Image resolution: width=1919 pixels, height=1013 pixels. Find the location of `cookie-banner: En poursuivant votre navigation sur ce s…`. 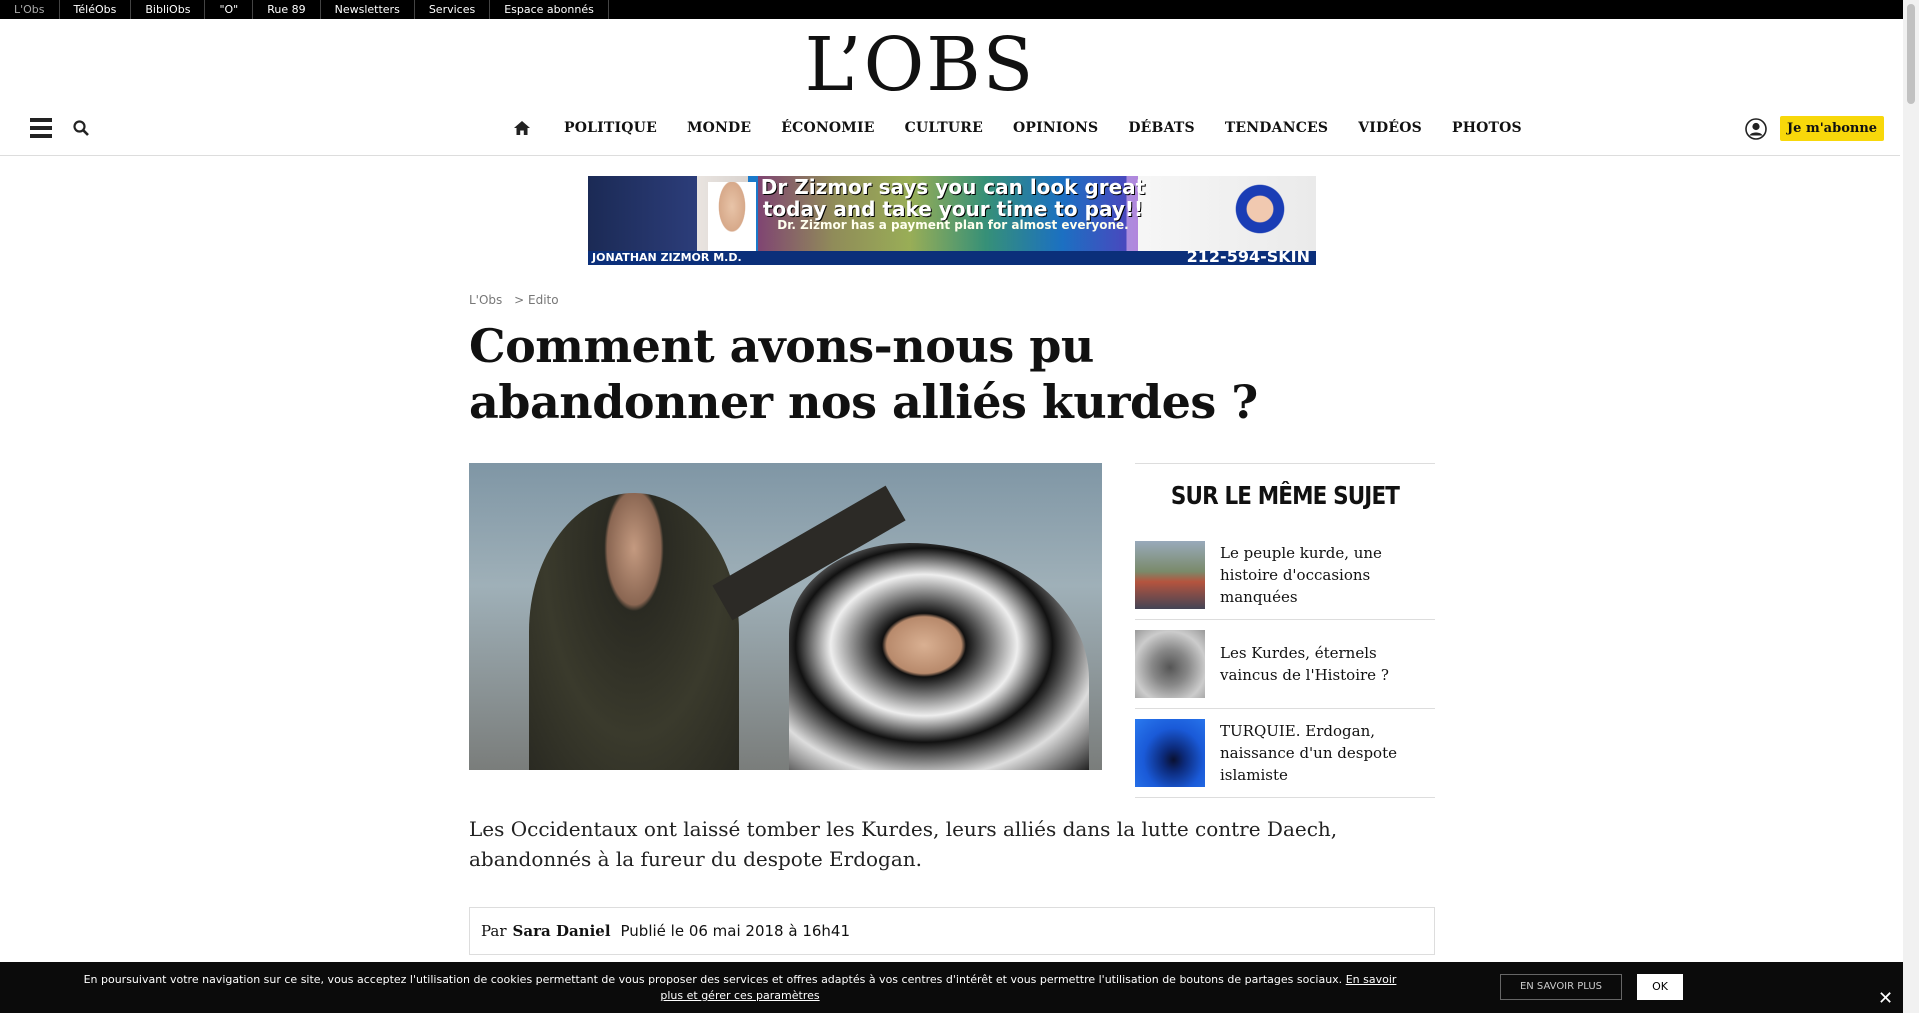

cookie-banner: En poursuivant votre navigation sur ce s… is located at coordinates (959, 987).